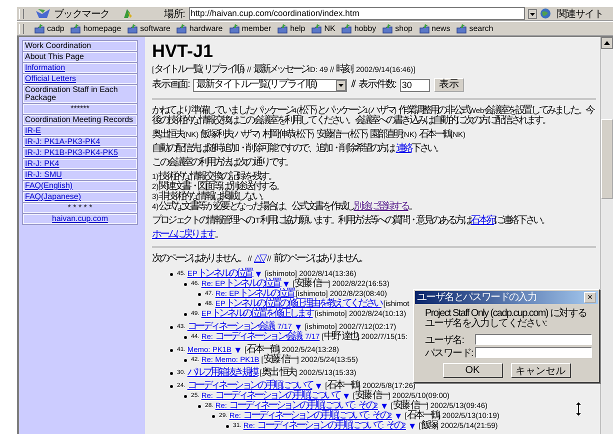  I want to click on location-label: 場所:, so click(174, 14).